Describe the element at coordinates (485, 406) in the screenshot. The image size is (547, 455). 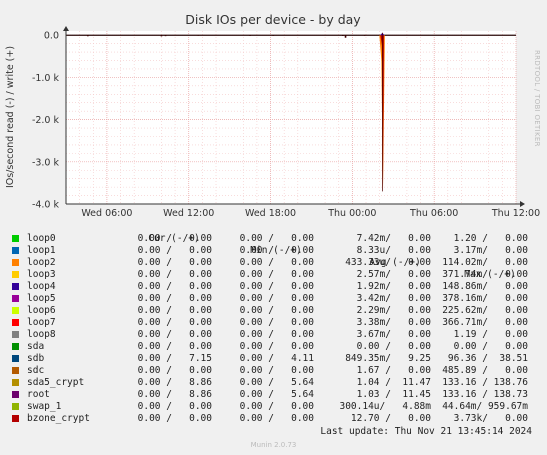
I see `legend-max: 44.64m/ 959.67m` at that location.